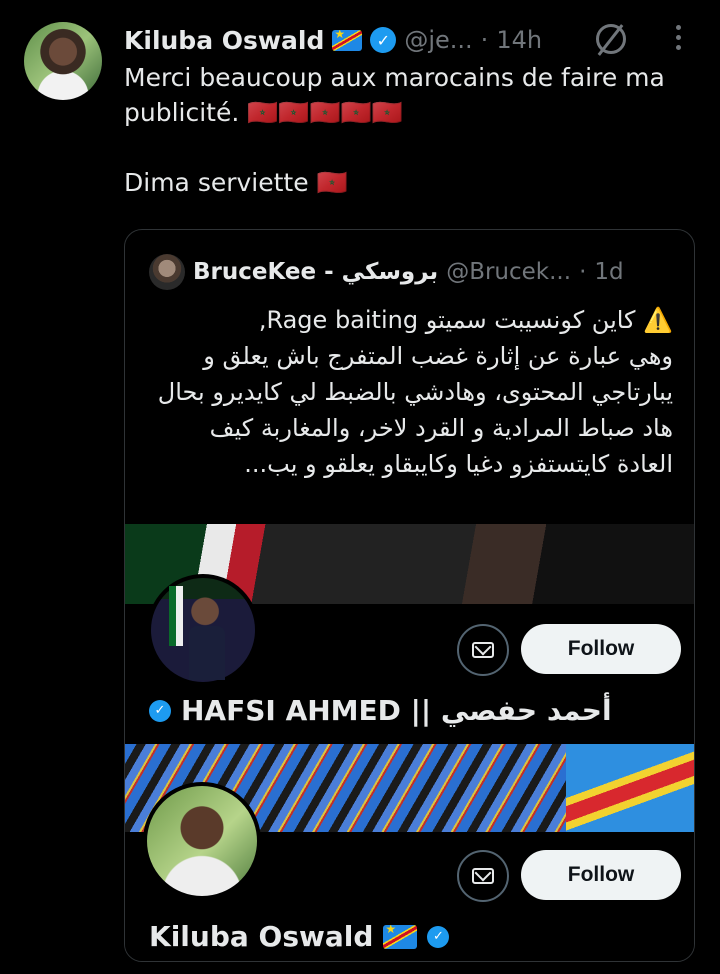 The image size is (720, 974). I want to click on quote-avatar, so click(167, 272).